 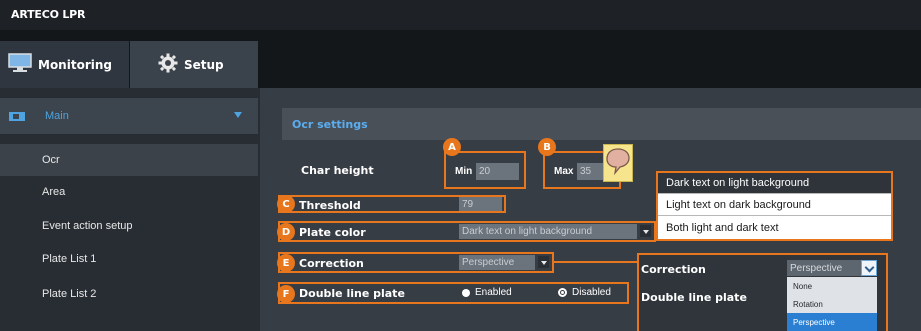 I want to click on correction-label: Correction, so click(x=331, y=263).